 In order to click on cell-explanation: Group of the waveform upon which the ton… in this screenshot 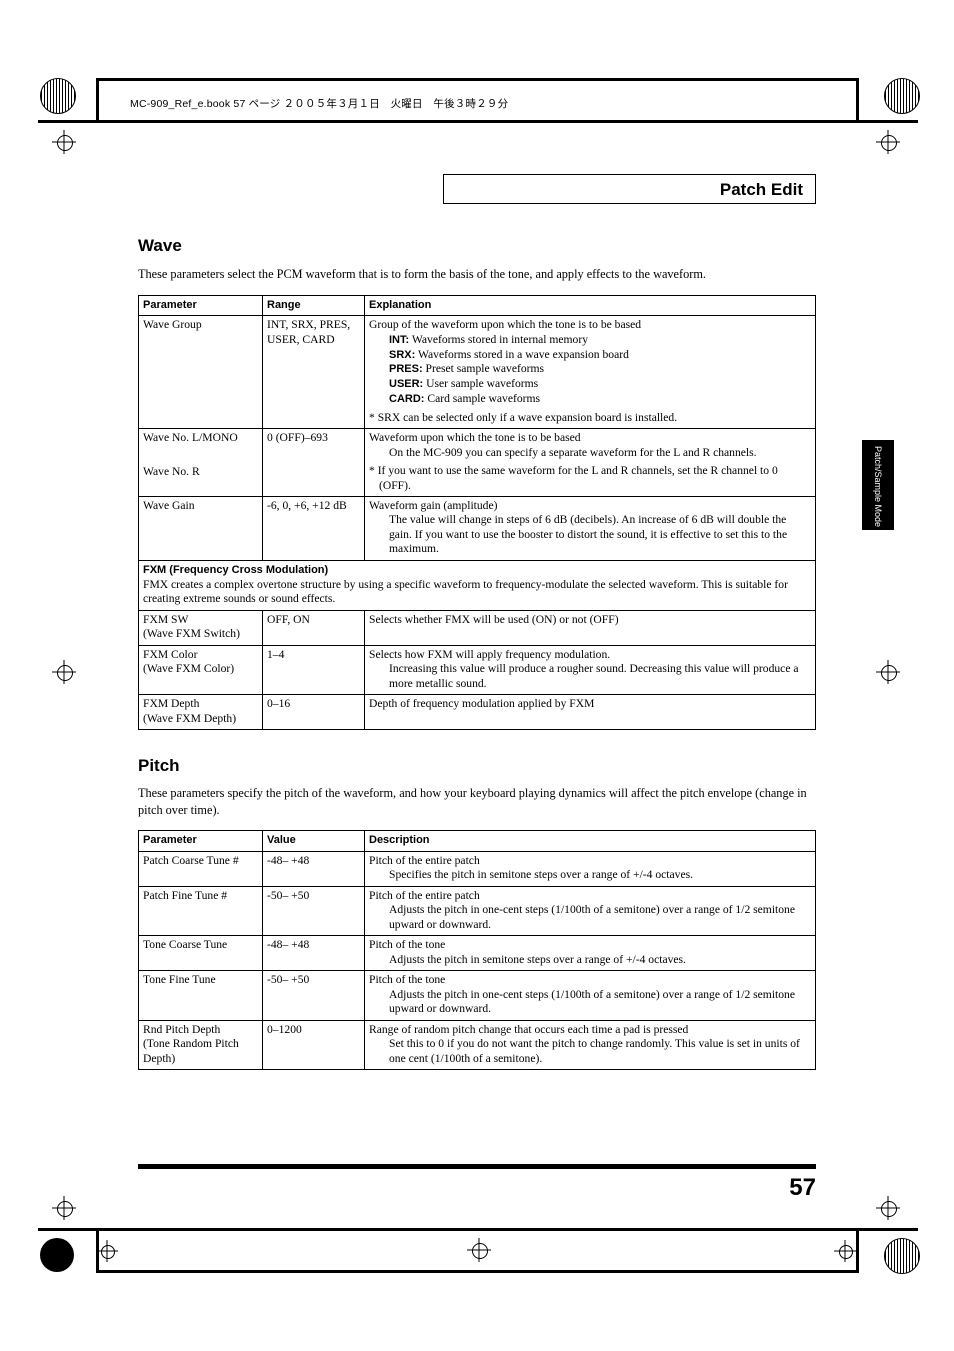, I will do `click(590, 372)`.